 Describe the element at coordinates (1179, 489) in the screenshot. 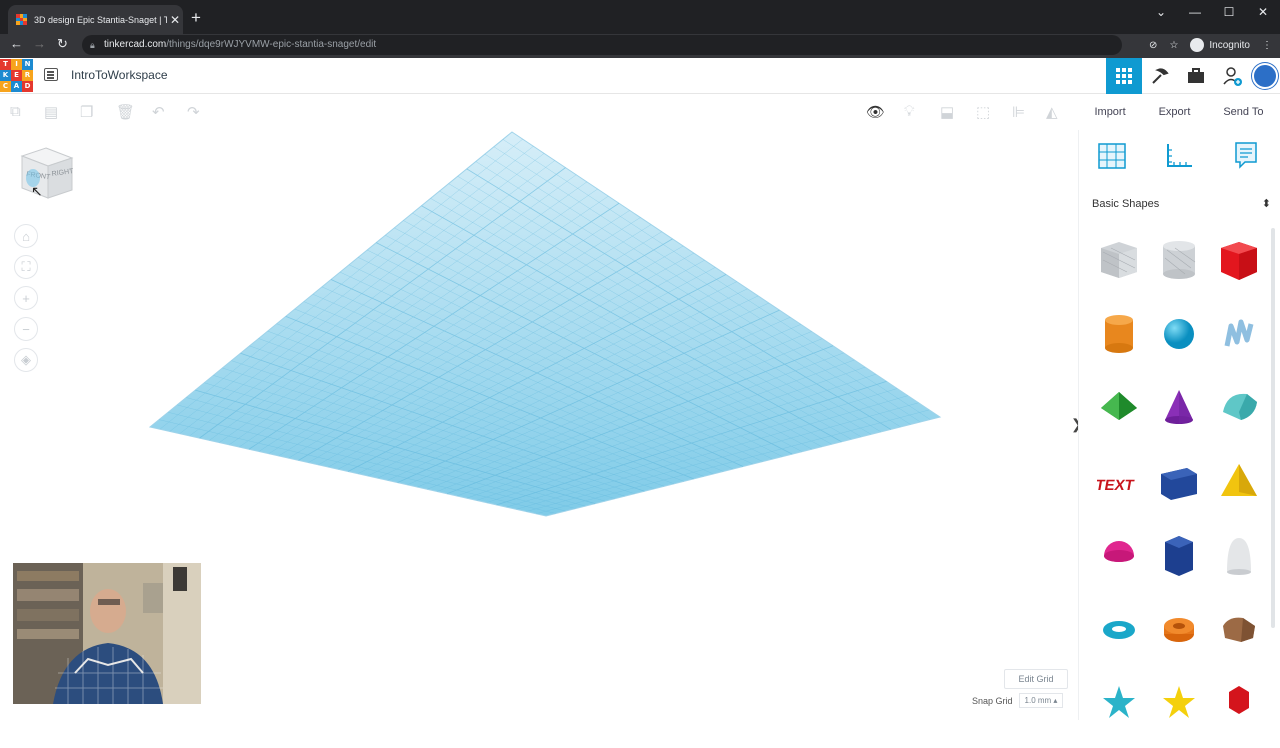

I see `box-blue-shape` at that location.